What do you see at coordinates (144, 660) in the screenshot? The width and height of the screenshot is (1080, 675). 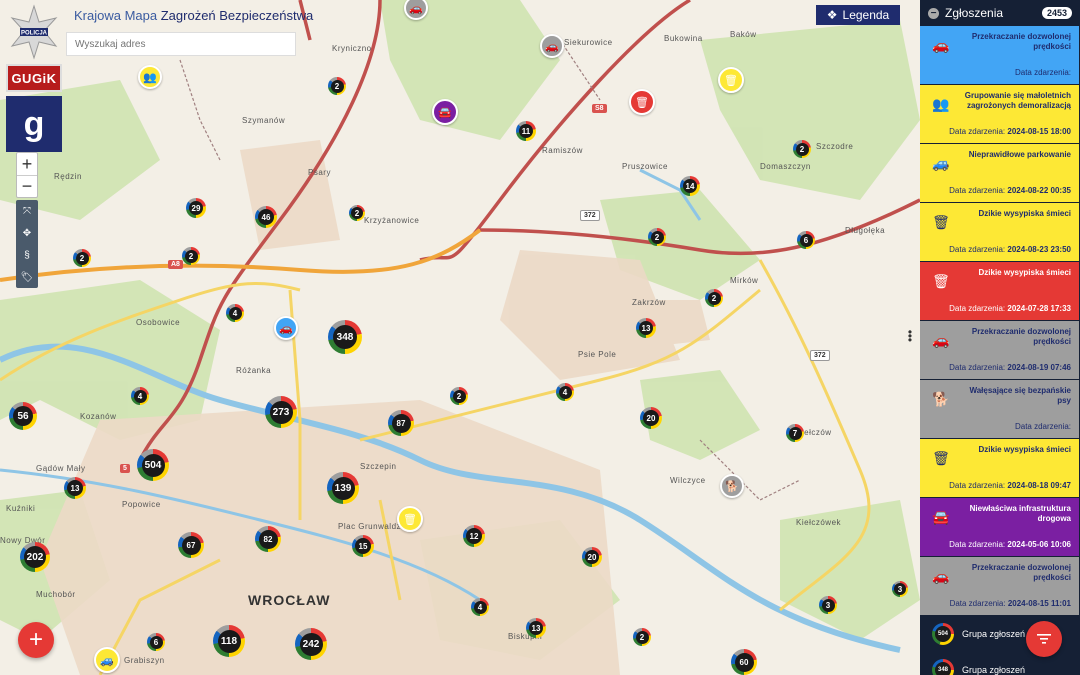 I see `place-label: Grabiszyn` at bounding box center [144, 660].